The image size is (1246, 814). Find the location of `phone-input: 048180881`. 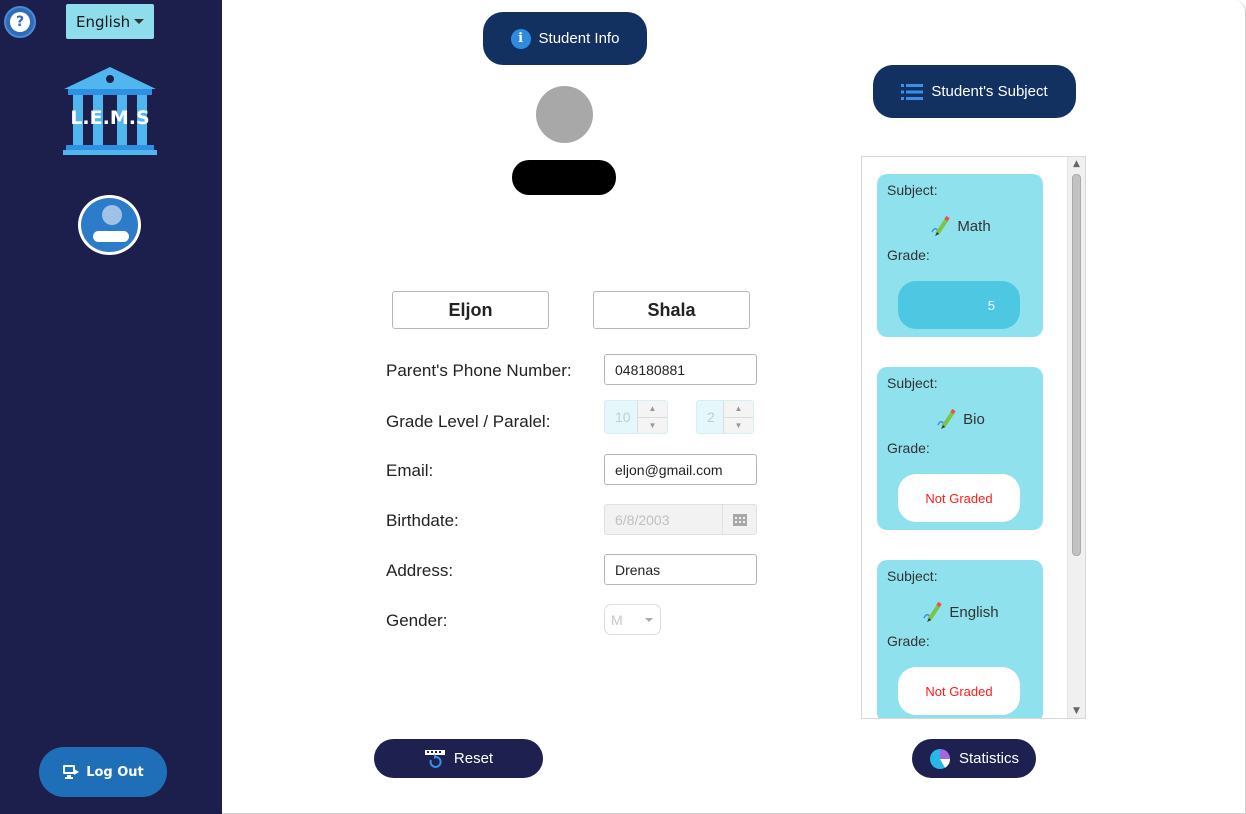

phone-input: 048180881 is located at coordinates (680, 369).